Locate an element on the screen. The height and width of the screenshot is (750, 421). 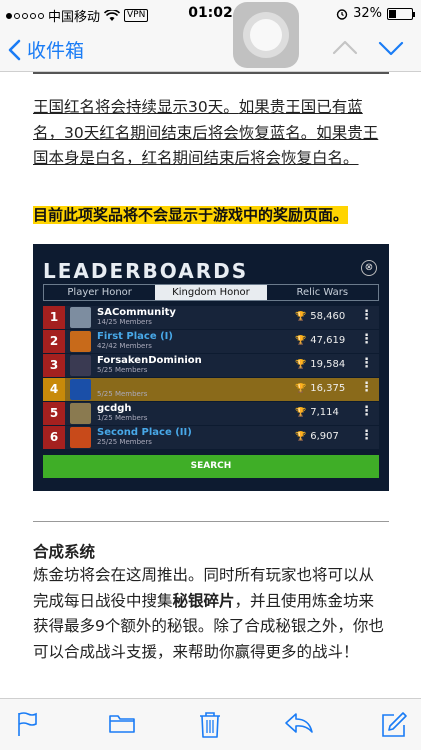
highlighted-notice: 目前此项奖品将不会显示于游戏中的奖励页面。 is located at coordinates (191, 215).